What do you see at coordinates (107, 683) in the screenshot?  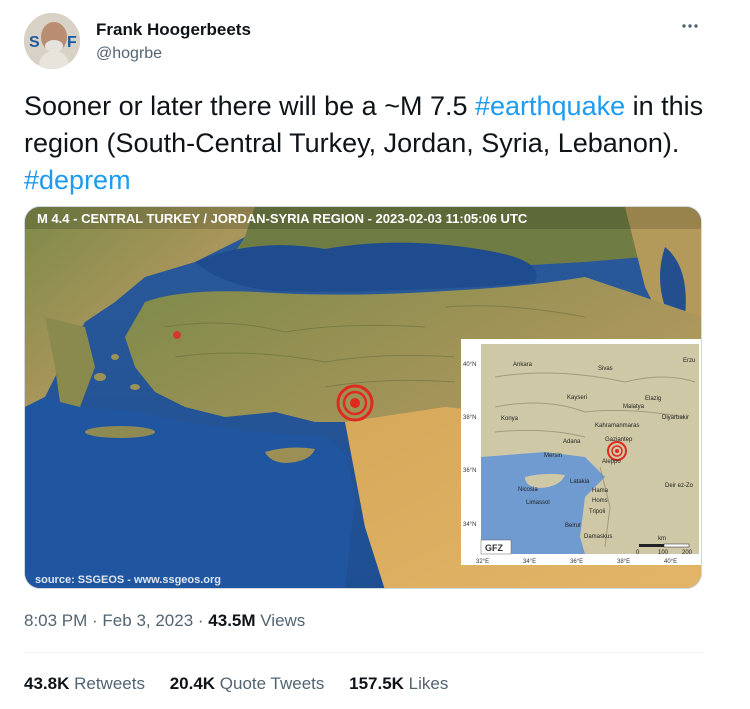 I see `retweets-label: Retweets` at bounding box center [107, 683].